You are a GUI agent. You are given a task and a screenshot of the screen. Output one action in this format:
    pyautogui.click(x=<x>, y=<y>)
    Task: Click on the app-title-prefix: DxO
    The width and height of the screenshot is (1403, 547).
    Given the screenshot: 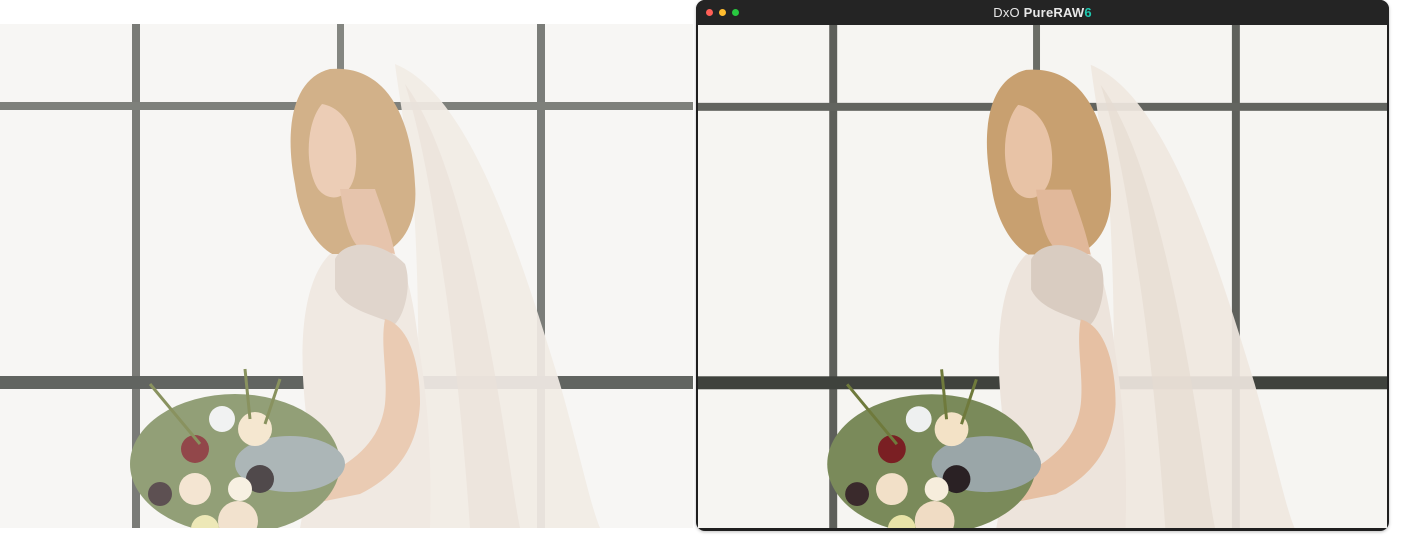 What is the action you would take?
    pyautogui.click(x=1006, y=12)
    